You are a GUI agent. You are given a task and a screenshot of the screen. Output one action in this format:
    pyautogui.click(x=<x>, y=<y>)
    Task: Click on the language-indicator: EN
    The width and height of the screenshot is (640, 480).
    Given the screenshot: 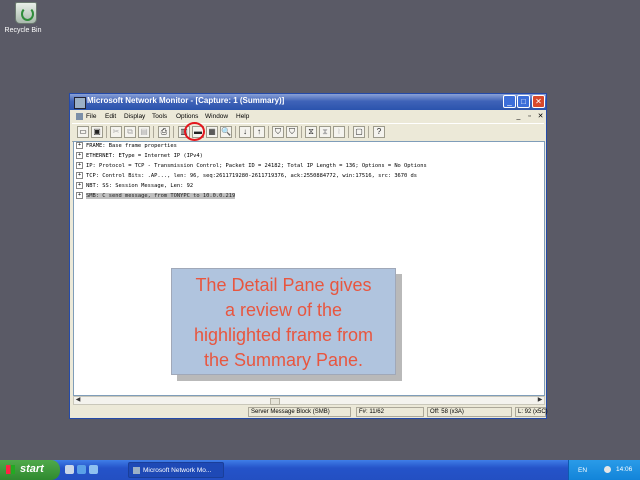 What is the action you would take?
    pyautogui.click(x=582, y=470)
    